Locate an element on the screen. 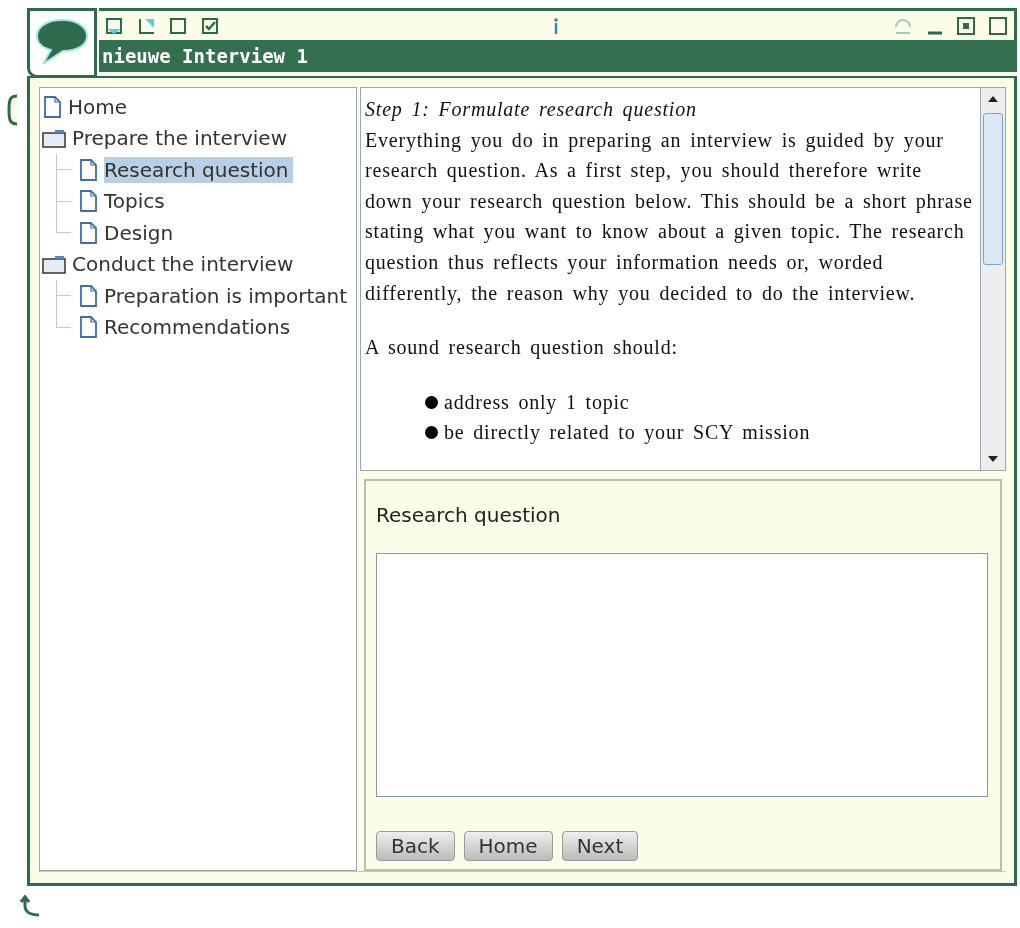  tree-item: Design is located at coordinates (141, 232).